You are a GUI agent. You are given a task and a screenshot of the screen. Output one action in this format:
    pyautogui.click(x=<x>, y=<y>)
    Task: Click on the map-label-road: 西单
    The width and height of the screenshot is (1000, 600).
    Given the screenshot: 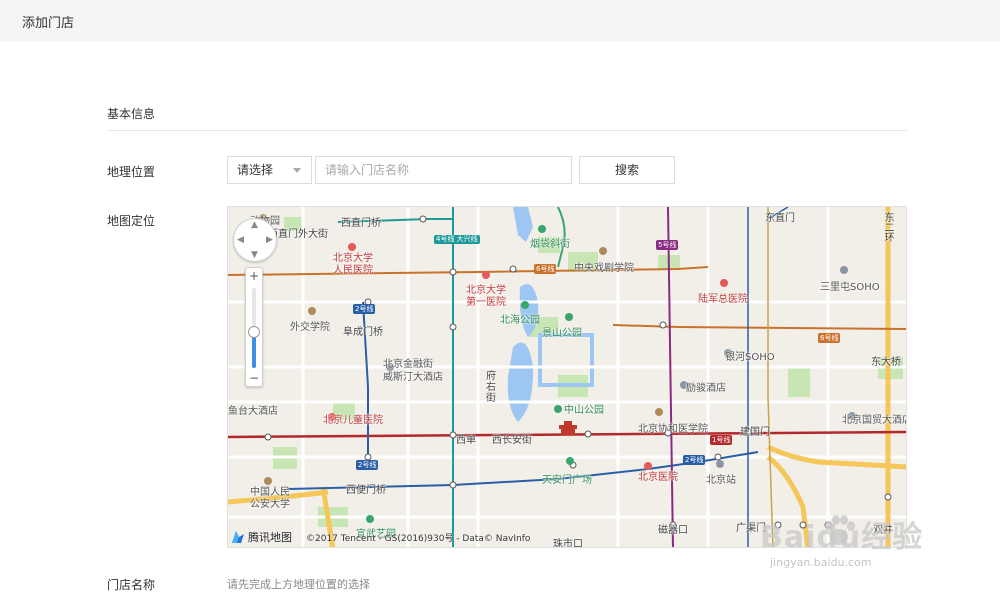 What is the action you would take?
    pyautogui.click(x=466, y=440)
    